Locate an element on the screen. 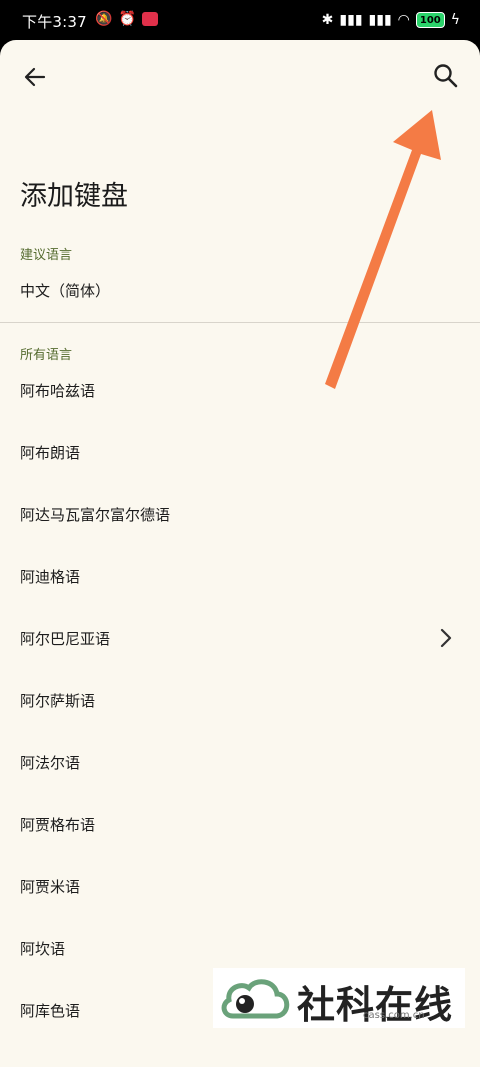  language-label: 阿贾米语 is located at coordinates (50, 887).